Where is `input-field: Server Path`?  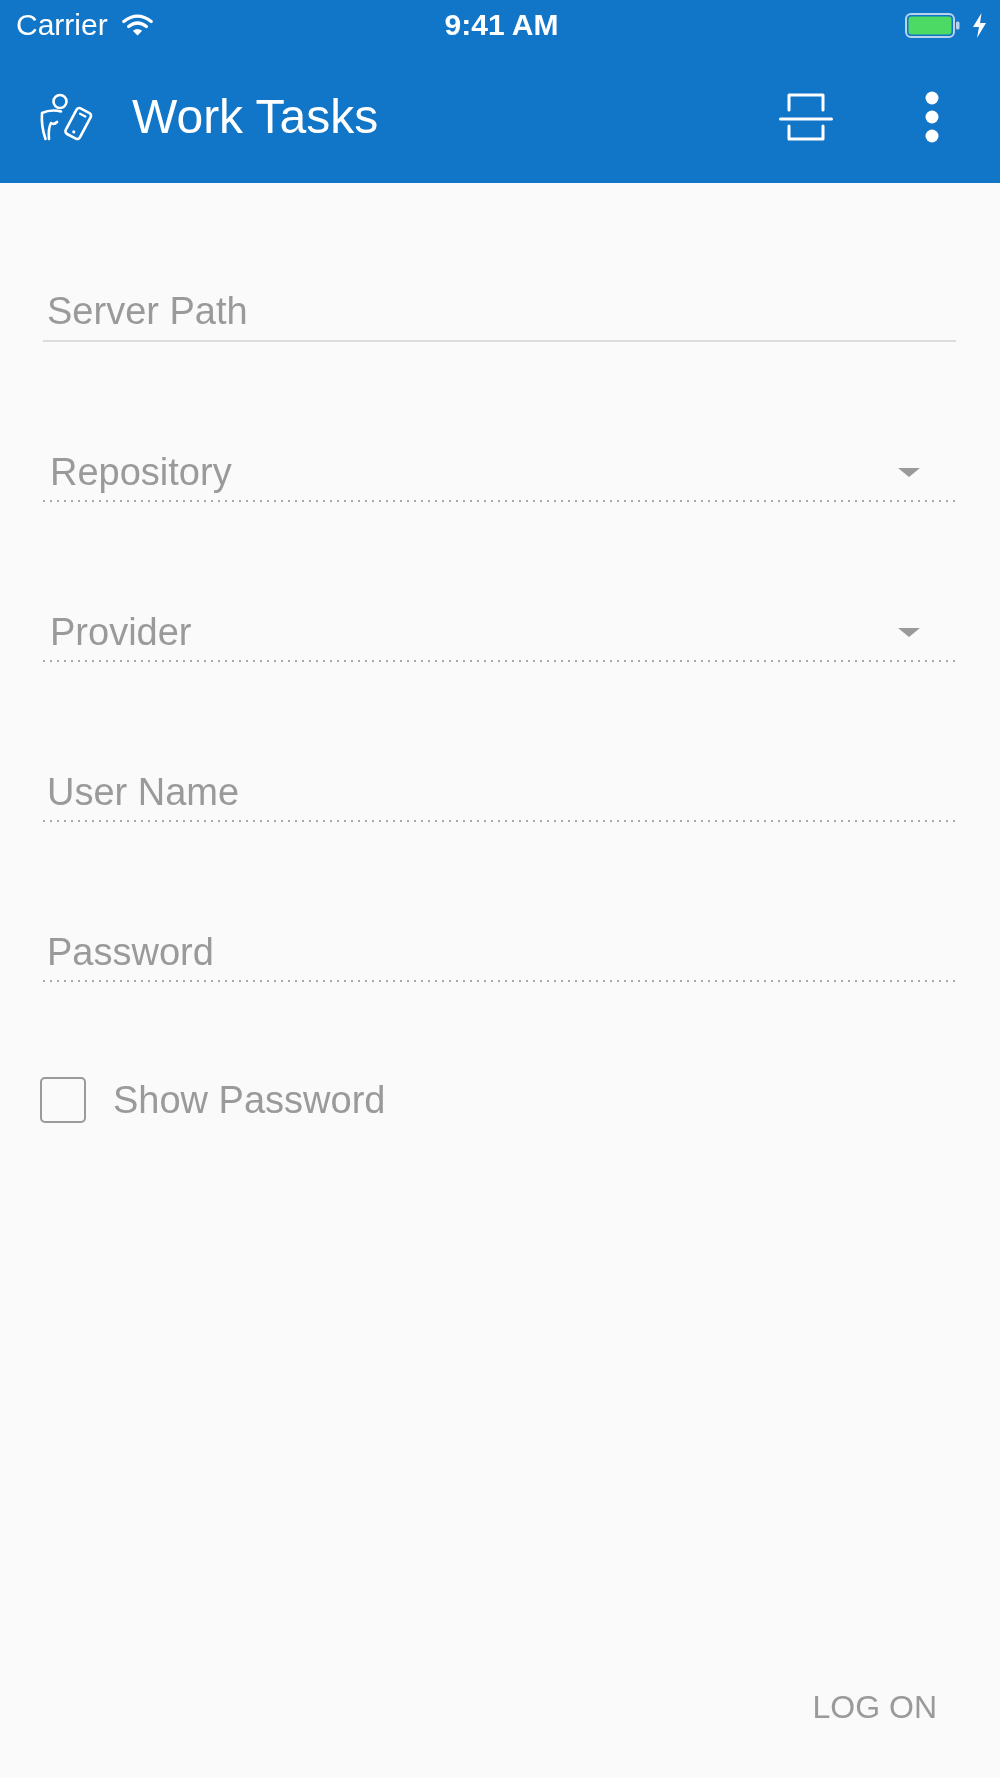
input-field: Server Path is located at coordinates (499, 312).